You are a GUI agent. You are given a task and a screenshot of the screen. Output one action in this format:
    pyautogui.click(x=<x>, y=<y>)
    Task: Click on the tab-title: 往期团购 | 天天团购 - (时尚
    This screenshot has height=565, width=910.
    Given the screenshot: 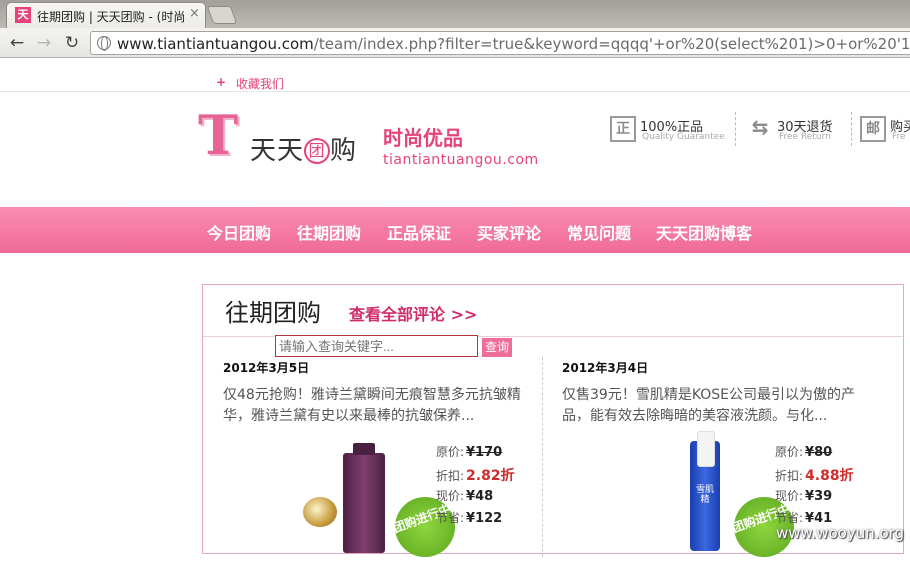 What is the action you would take?
    pyautogui.click(x=111, y=17)
    